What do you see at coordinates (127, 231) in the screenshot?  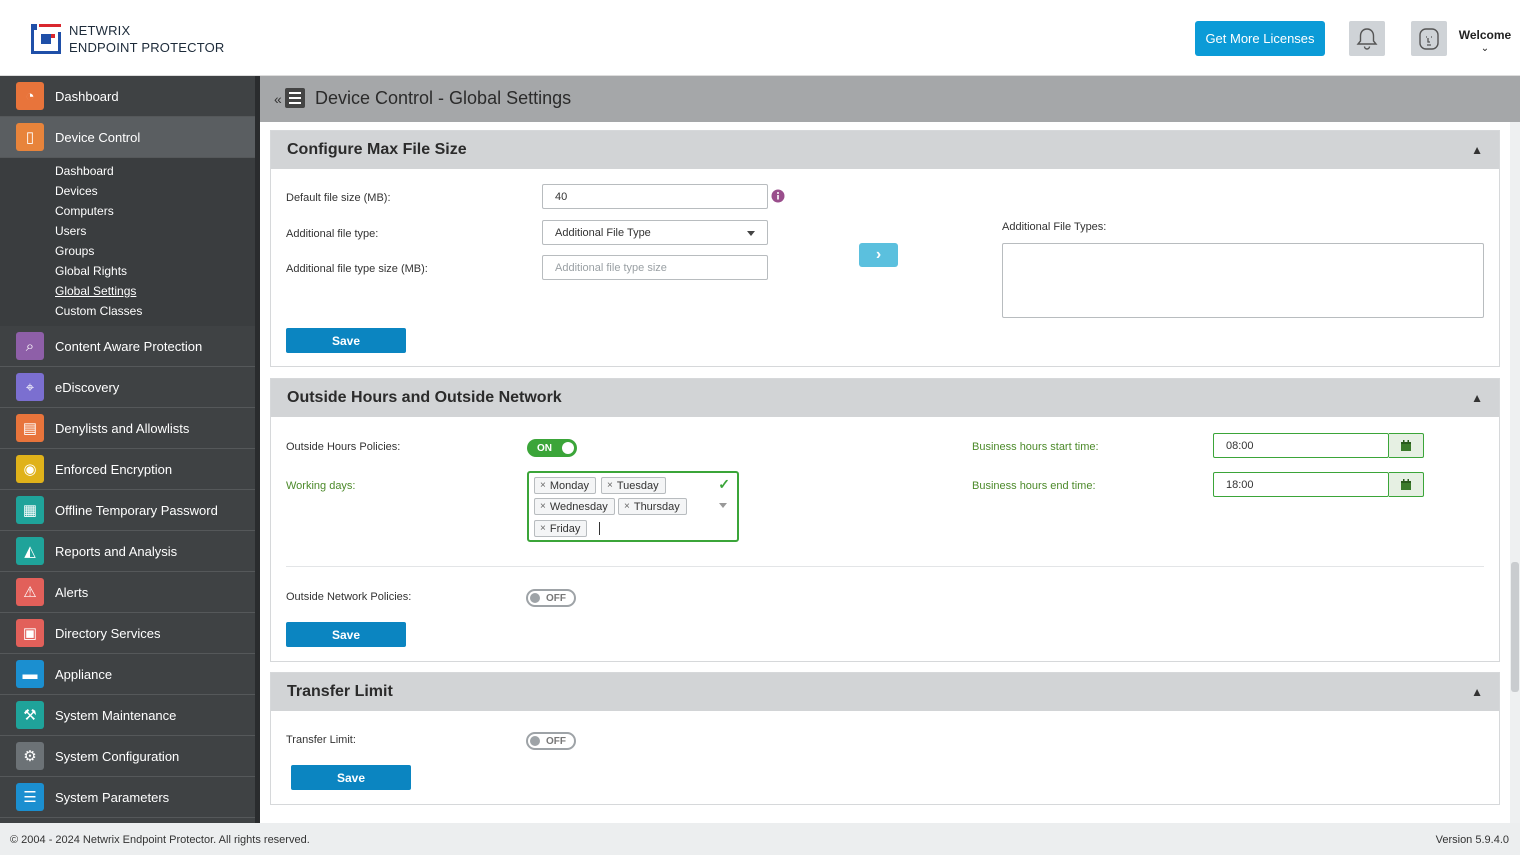 I see `submenu-item-users: Users` at bounding box center [127, 231].